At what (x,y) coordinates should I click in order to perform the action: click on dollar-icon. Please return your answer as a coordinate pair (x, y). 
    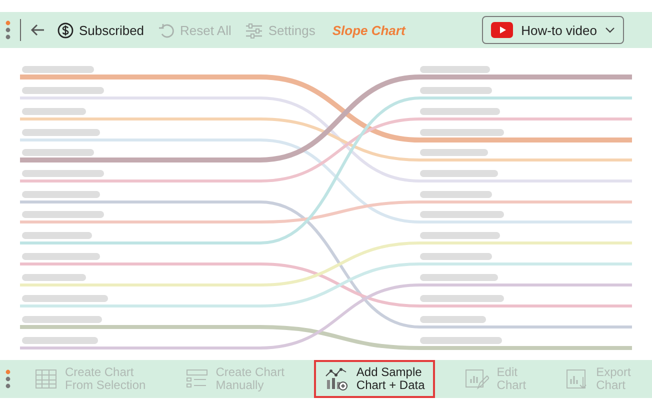
    Looking at the image, I should click on (65, 30).